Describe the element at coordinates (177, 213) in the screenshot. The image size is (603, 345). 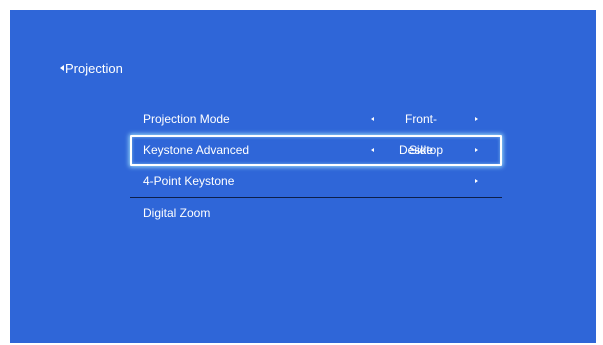
I see `menu-item-label: Digital Zoom` at that location.